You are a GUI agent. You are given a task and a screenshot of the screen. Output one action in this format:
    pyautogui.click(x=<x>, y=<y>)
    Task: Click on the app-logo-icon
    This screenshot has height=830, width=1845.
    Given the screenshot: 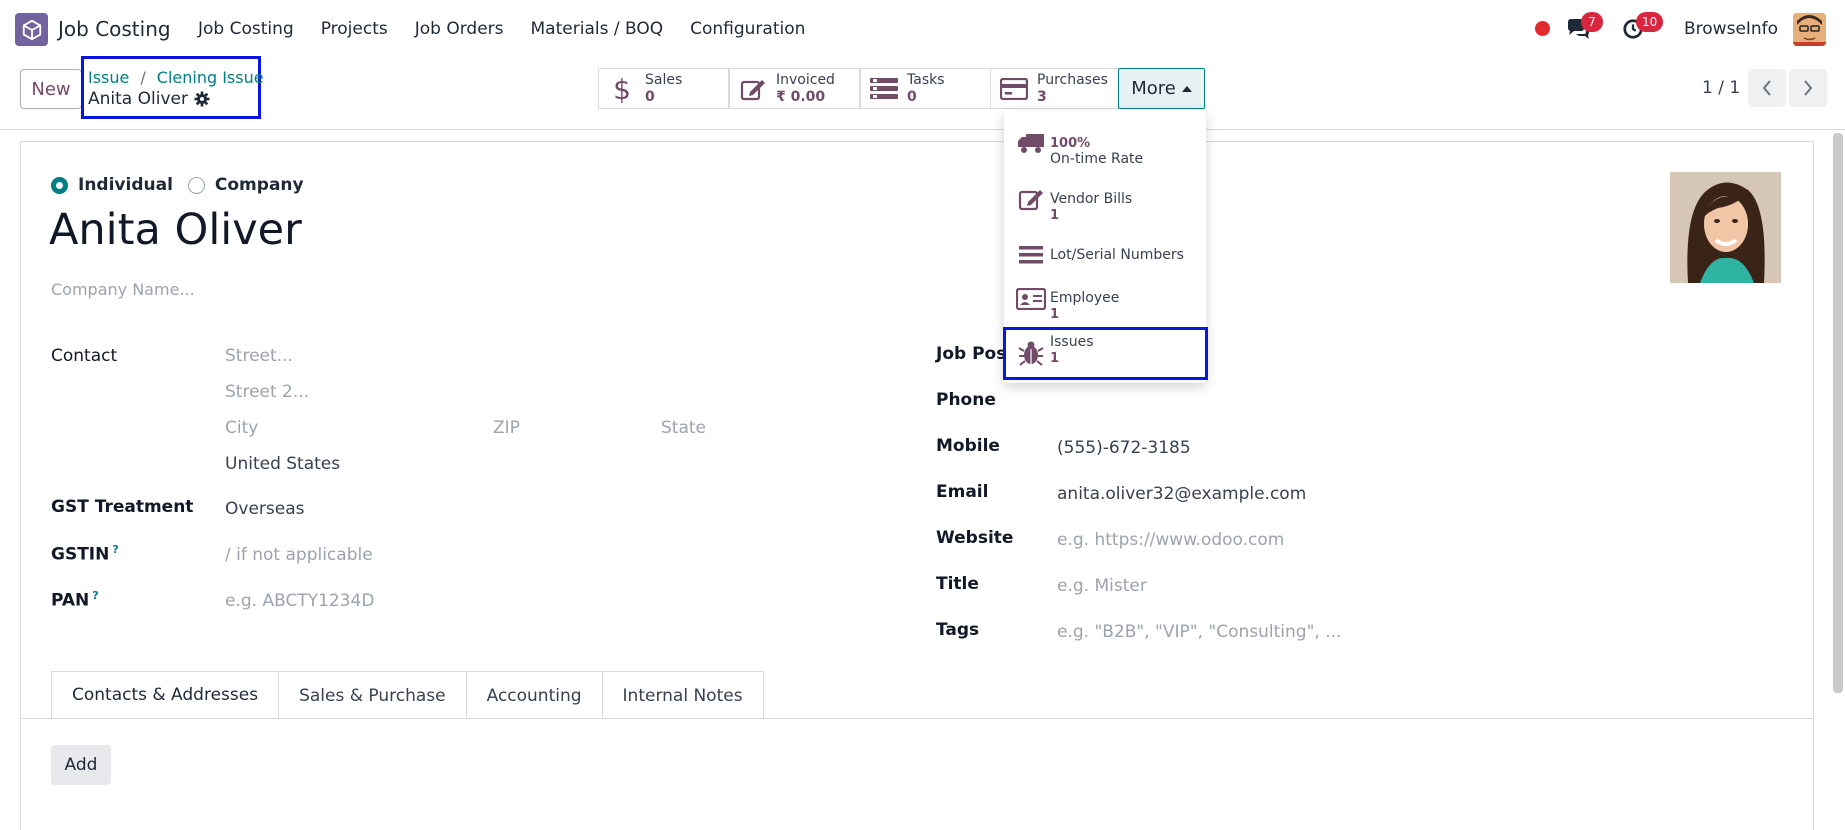 What is the action you would take?
    pyautogui.click(x=31, y=29)
    